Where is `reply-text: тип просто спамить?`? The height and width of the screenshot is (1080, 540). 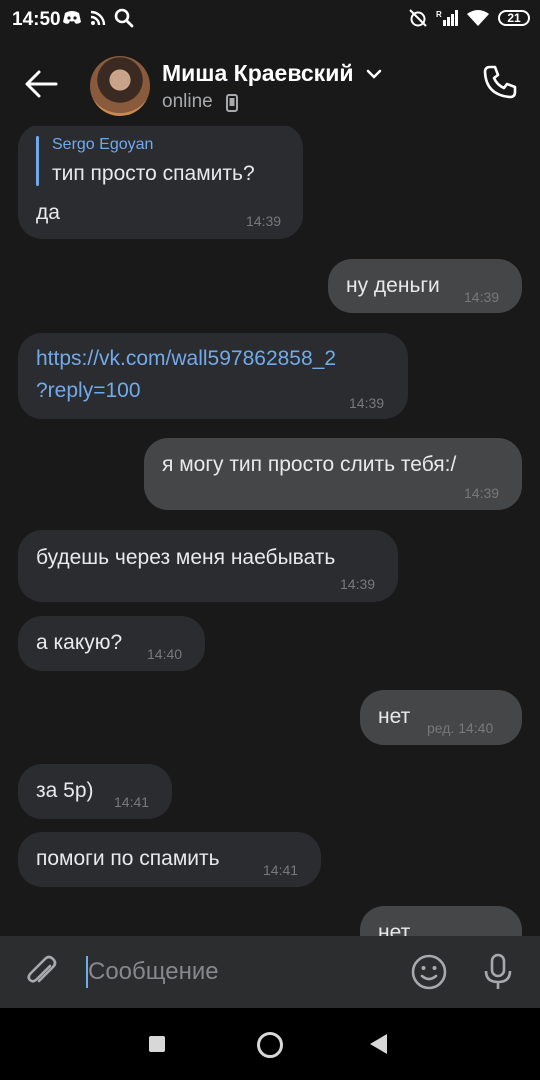
reply-text: тип просто спамить? is located at coordinates (153, 173).